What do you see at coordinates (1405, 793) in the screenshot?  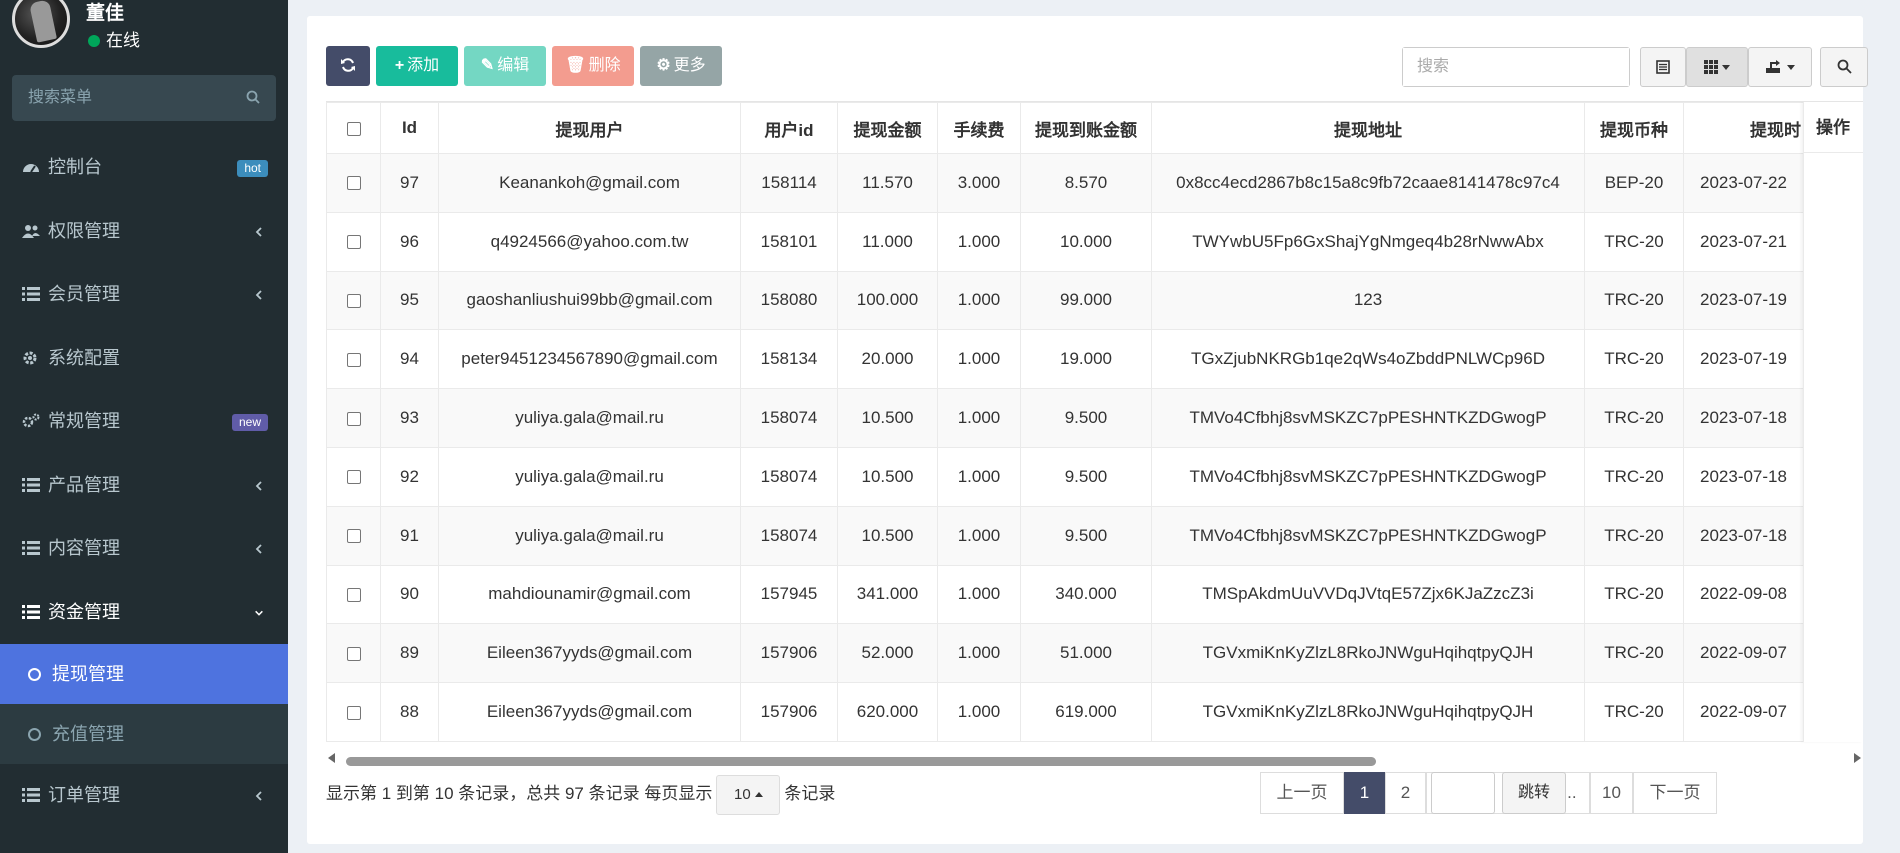 I see `page-button: 2` at bounding box center [1405, 793].